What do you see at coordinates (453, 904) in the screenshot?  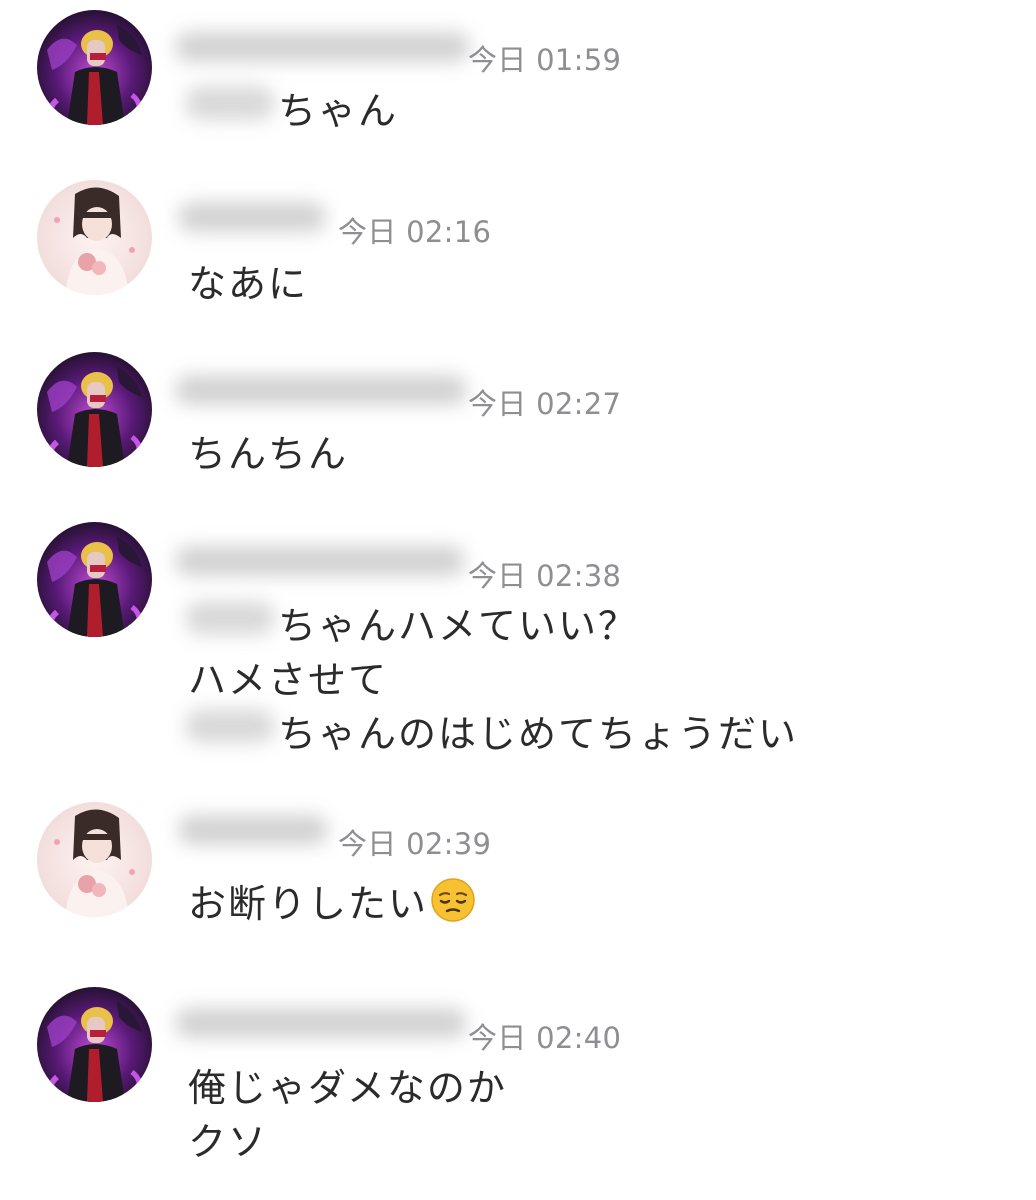 I see `pensive-face-emoji` at bounding box center [453, 904].